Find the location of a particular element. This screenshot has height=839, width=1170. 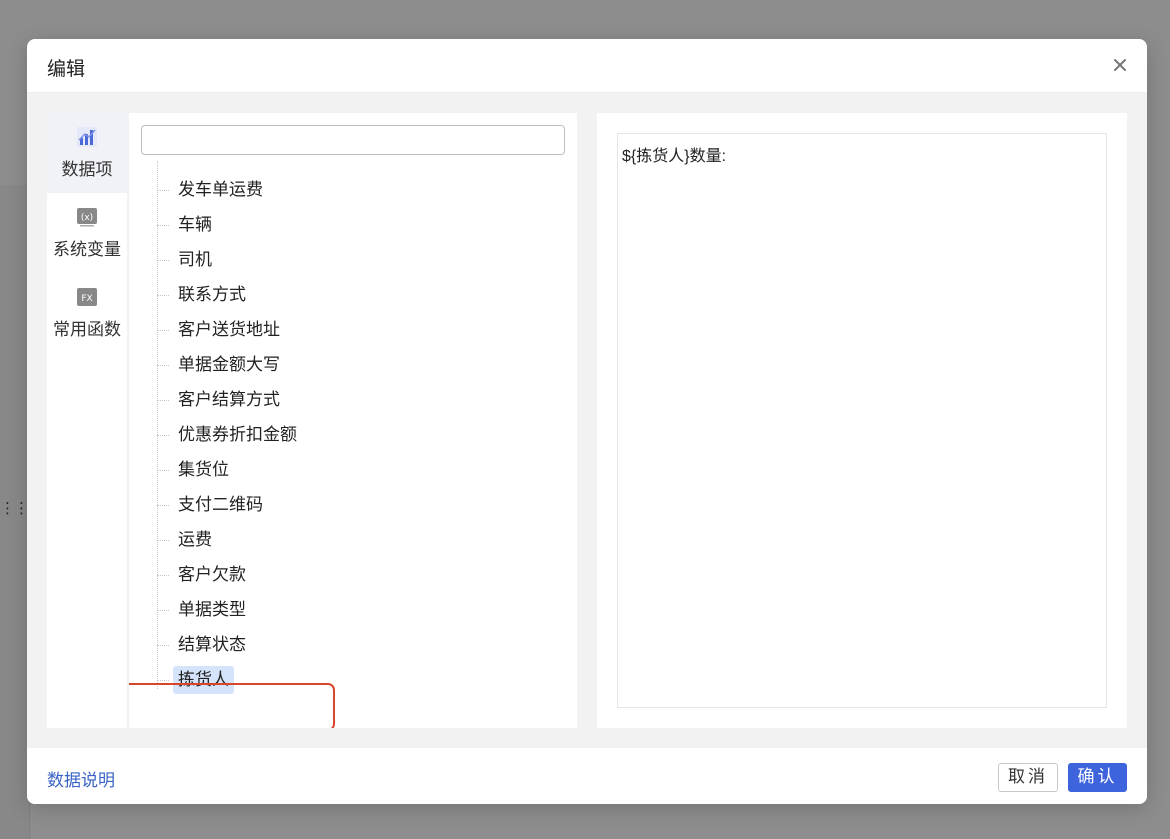

tree-item: 发车单运费 is located at coordinates (357, 190).